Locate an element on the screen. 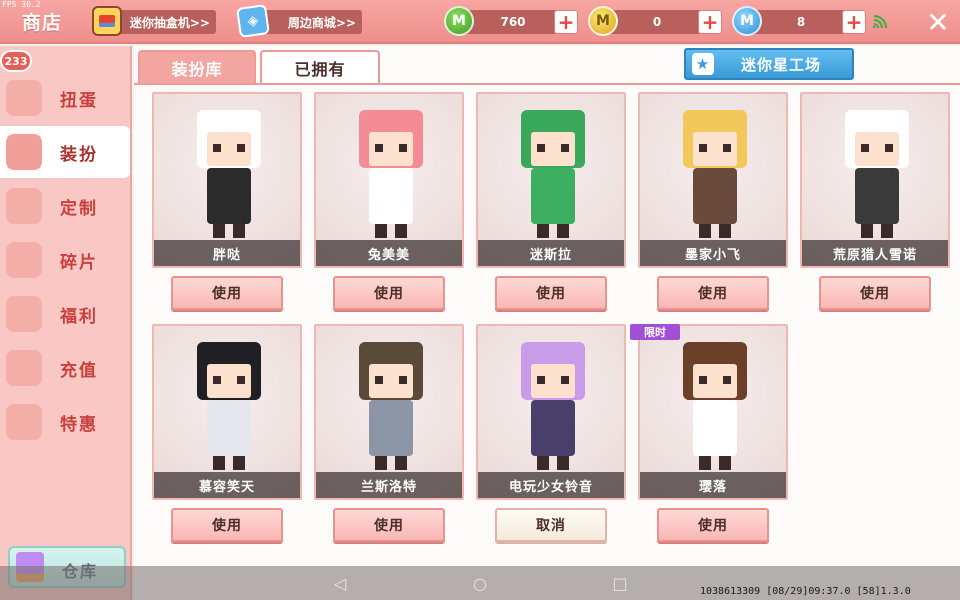  mini-workshop-label: 迷你星工场 is located at coordinates (780, 64).